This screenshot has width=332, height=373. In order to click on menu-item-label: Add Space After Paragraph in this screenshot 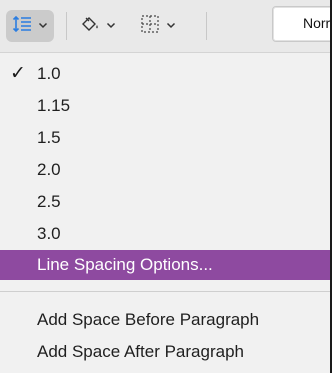, I will do `click(140, 351)`.